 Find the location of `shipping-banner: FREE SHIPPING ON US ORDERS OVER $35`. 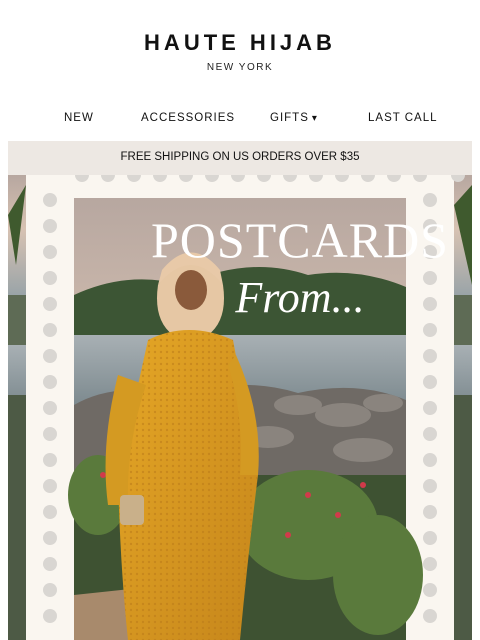

shipping-banner: FREE SHIPPING ON US ORDERS OVER $35 is located at coordinates (240, 158).